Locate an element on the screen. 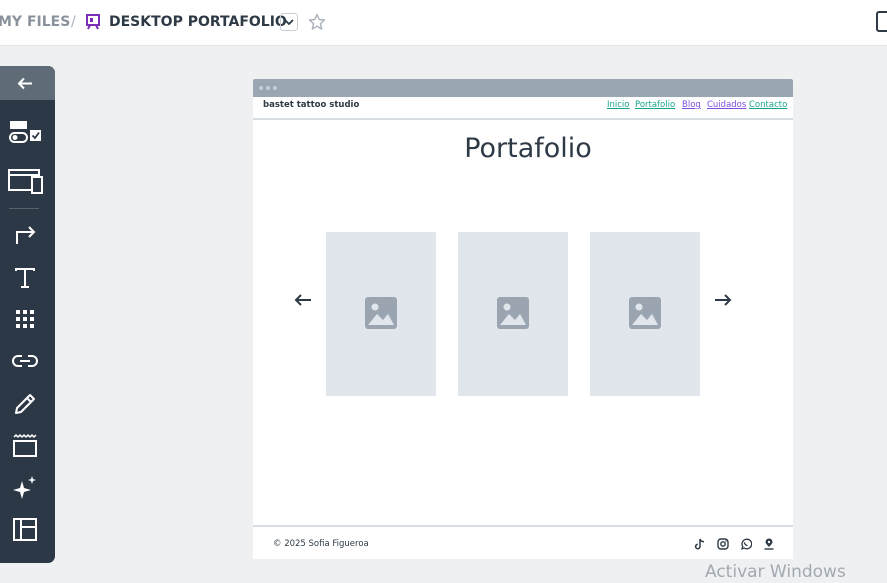 The height and width of the screenshot is (583, 887). layout-tool is located at coordinates (27, 529).